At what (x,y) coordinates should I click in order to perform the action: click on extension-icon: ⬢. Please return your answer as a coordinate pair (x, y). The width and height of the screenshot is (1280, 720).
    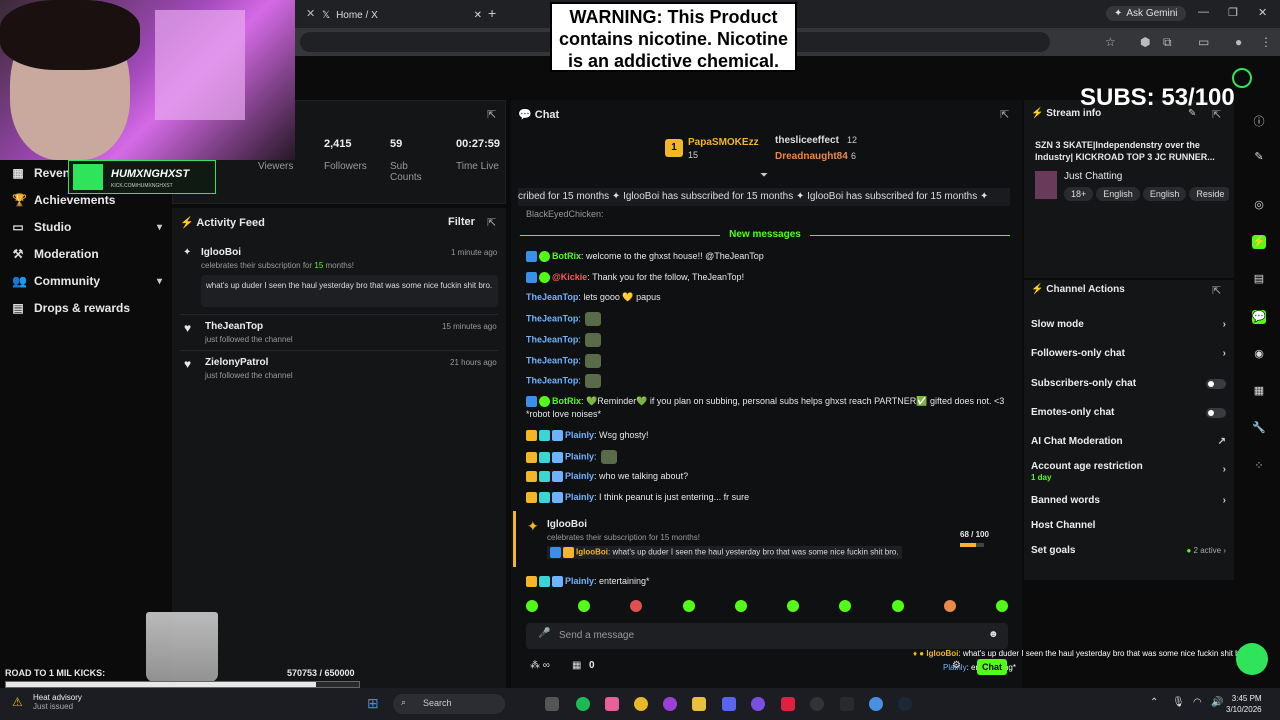
    Looking at the image, I should click on (1147, 42).